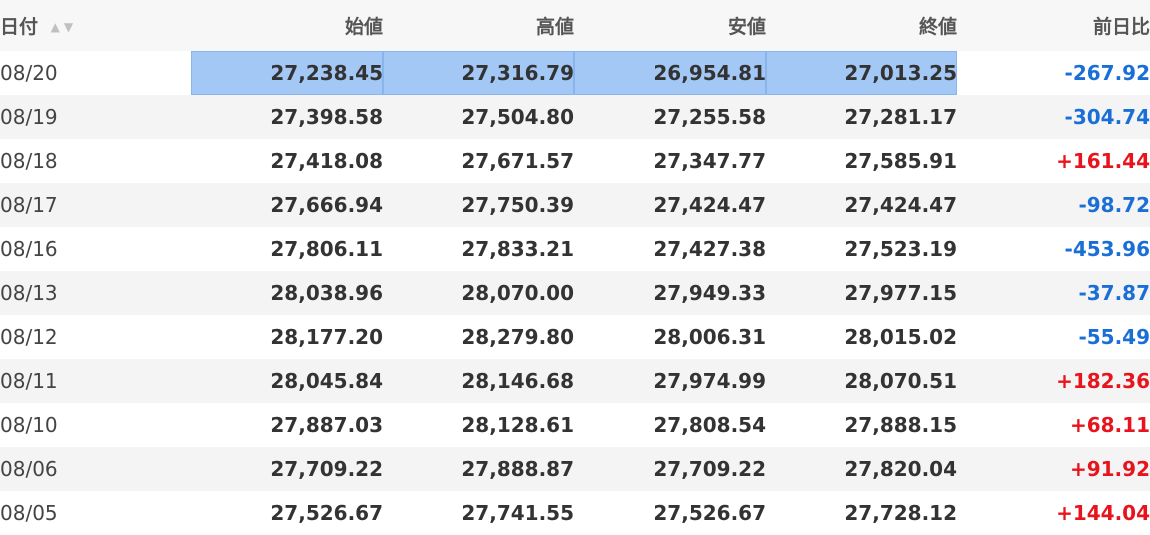 The image size is (1150, 535). I want to click on cell-date: 08/18, so click(29, 161).